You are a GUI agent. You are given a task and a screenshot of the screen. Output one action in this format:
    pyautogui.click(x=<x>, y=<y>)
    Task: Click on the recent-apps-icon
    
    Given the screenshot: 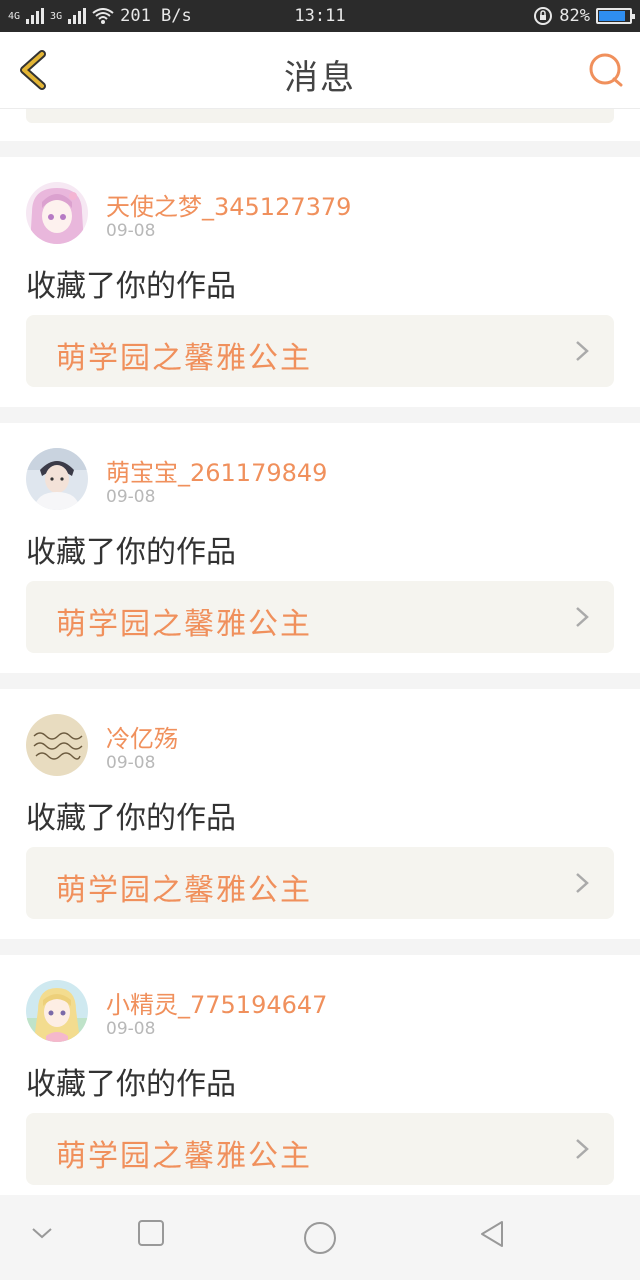 What is the action you would take?
    pyautogui.click(x=151, y=1233)
    